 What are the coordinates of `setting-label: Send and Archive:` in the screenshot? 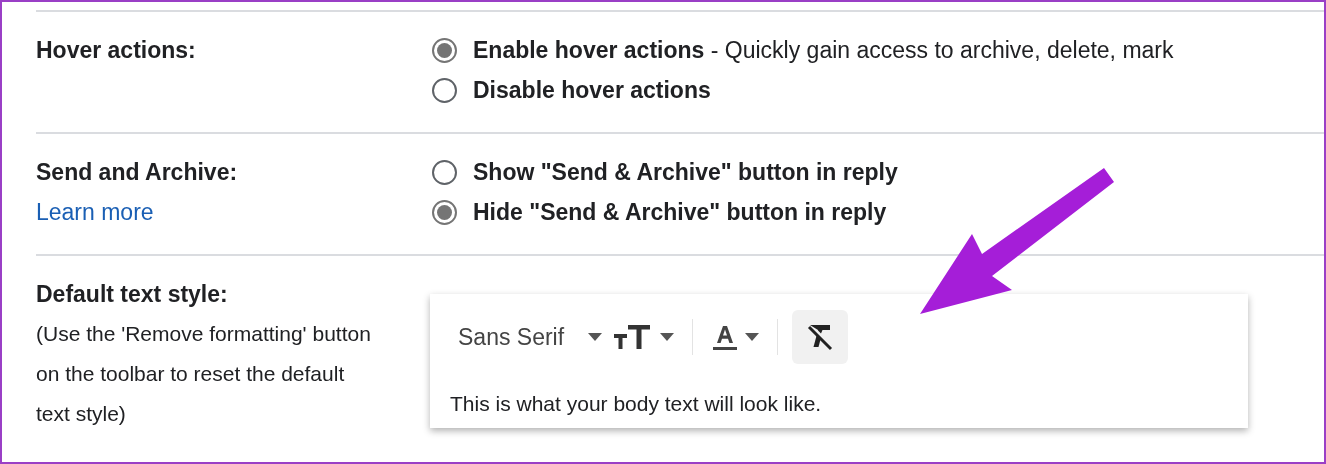 It's located at (137, 172).